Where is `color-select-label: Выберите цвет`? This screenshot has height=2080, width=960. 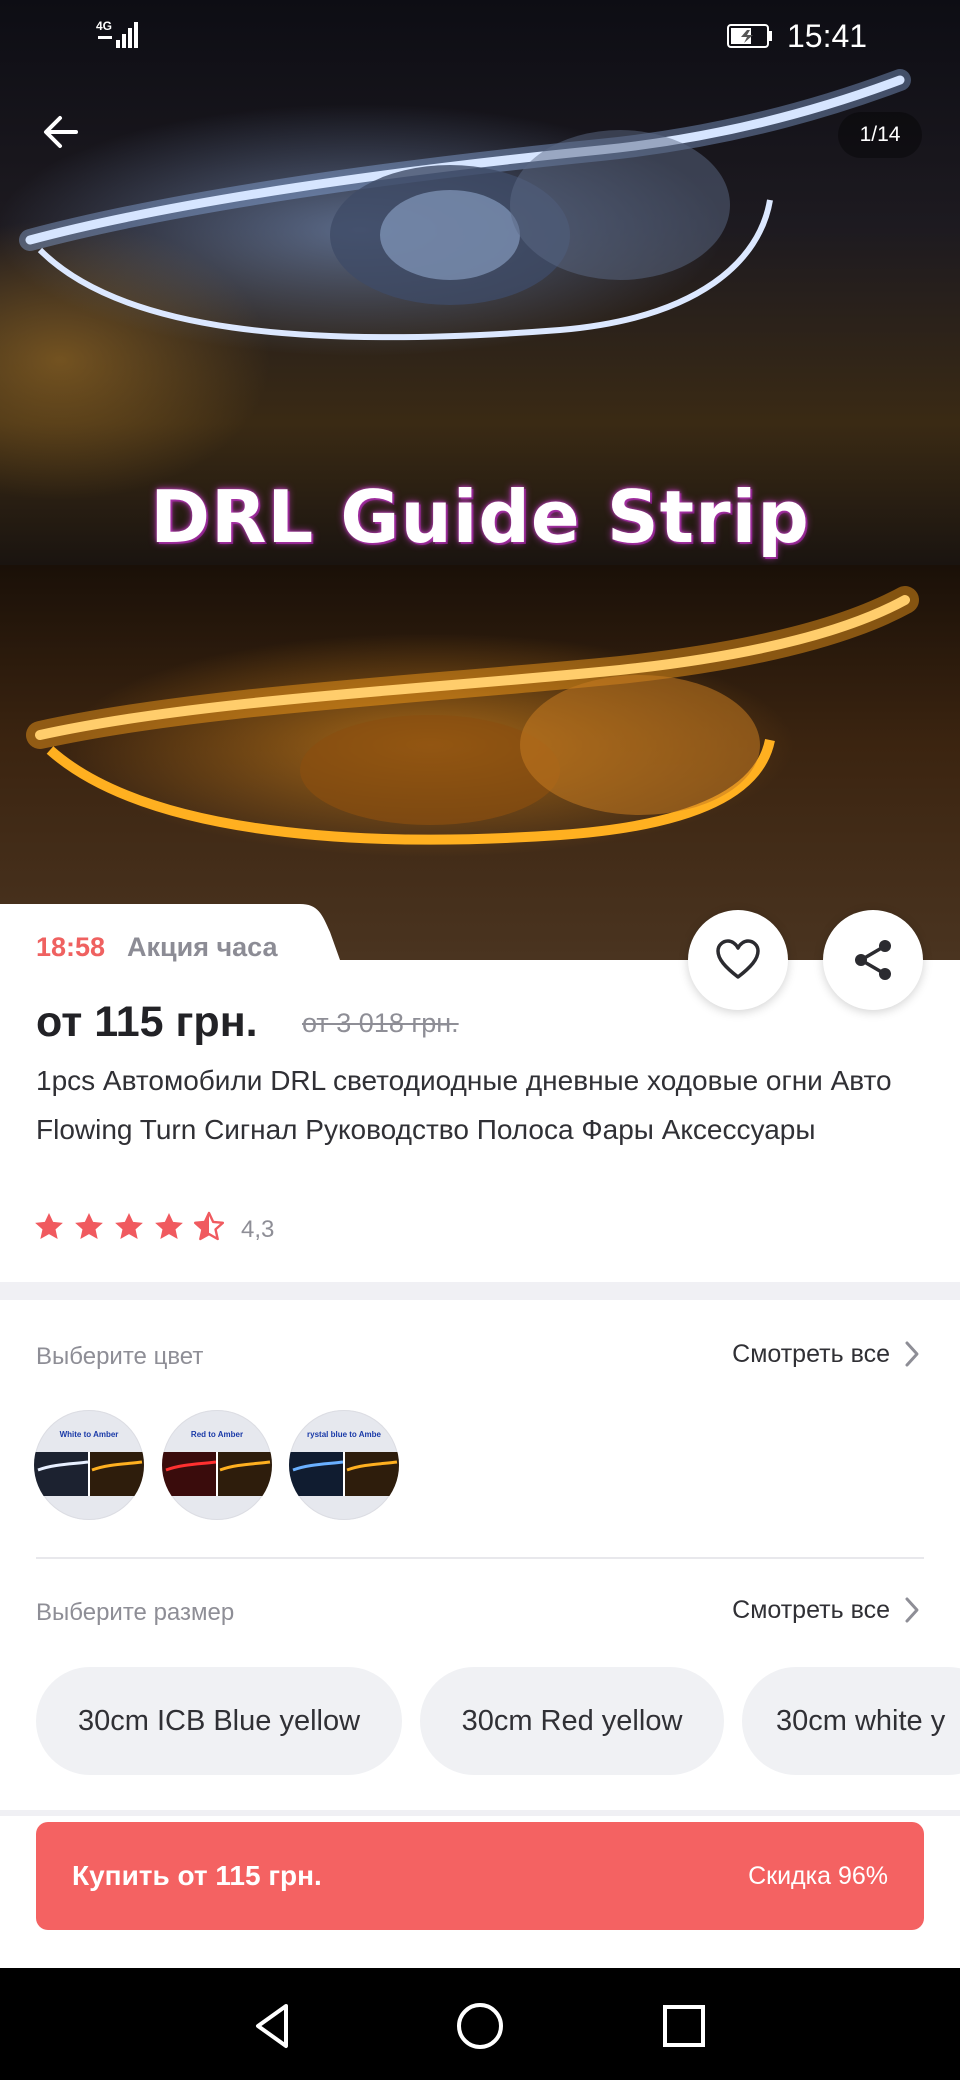
color-select-label: Выберите цвет is located at coordinates (120, 1356).